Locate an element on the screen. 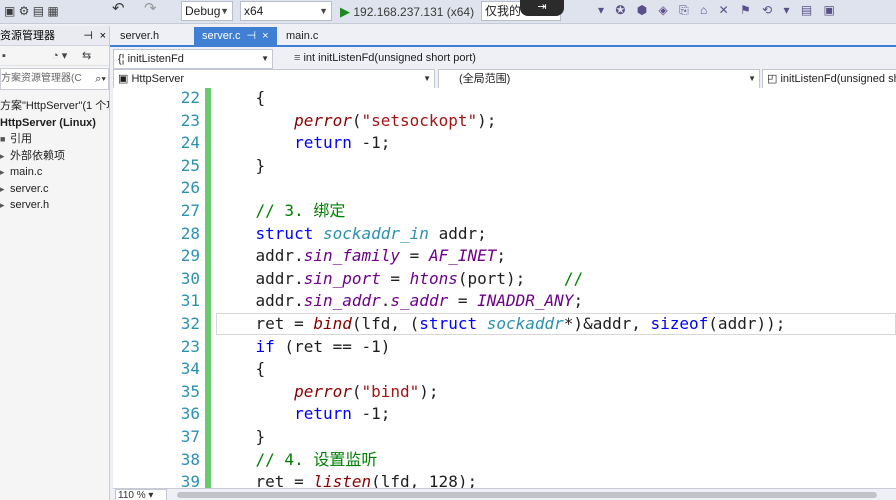 The height and width of the screenshot is (500, 896). solution-search-input: 方案资源管理器(C ⌕▾ is located at coordinates (54, 79).